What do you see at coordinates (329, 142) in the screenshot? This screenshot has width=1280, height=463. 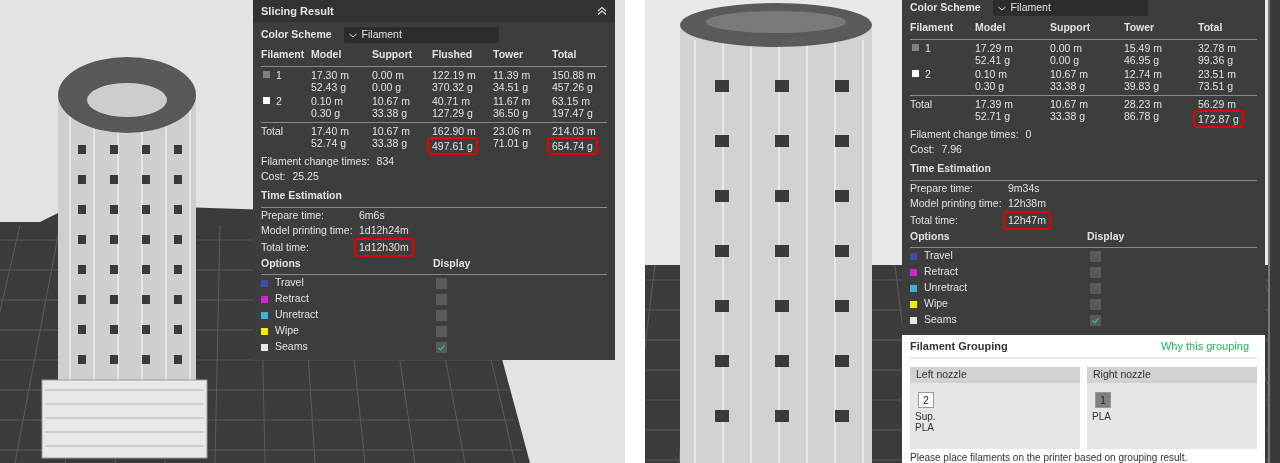 I see `weight-value: 52.74 g` at bounding box center [329, 142].